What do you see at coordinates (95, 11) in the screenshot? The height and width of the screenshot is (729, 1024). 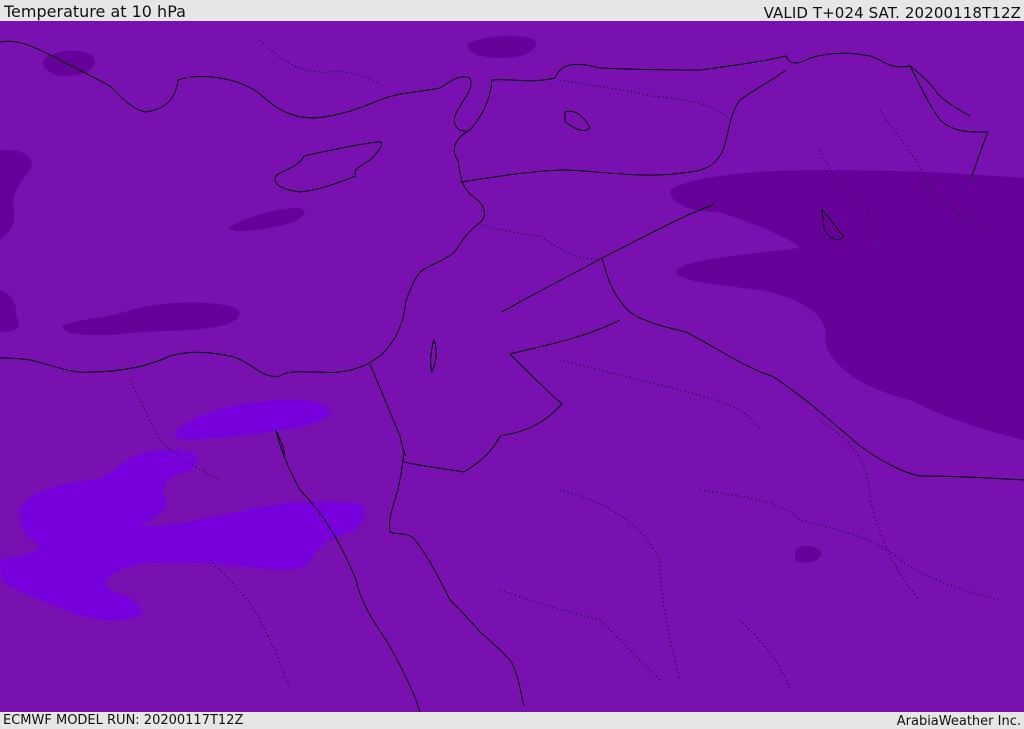 I see `map-title: Temperature at 10 hPa` at bounding box center [95, 11].